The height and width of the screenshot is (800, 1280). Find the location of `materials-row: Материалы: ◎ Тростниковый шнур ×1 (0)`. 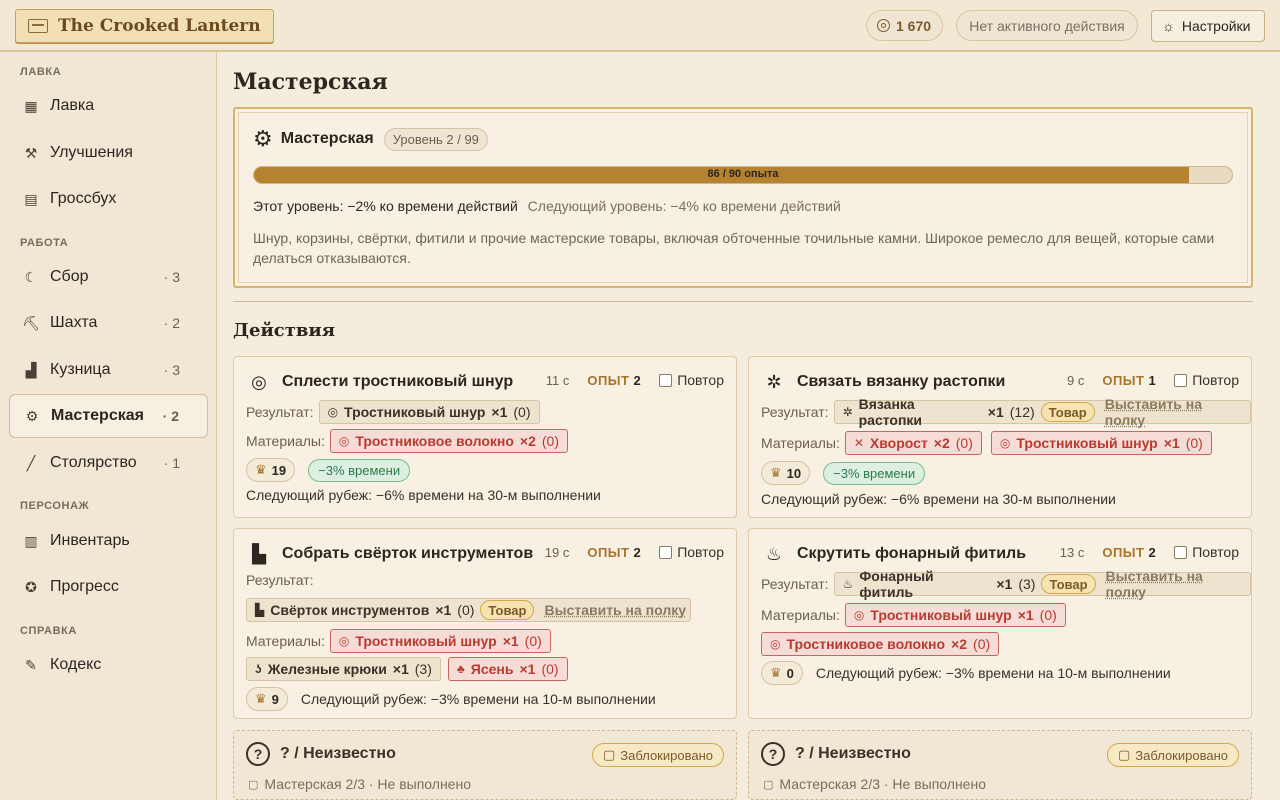

materials-row: Материалы: ◎ Тростниковый шнур ×1 (0) is located at coordinates (913, 615).